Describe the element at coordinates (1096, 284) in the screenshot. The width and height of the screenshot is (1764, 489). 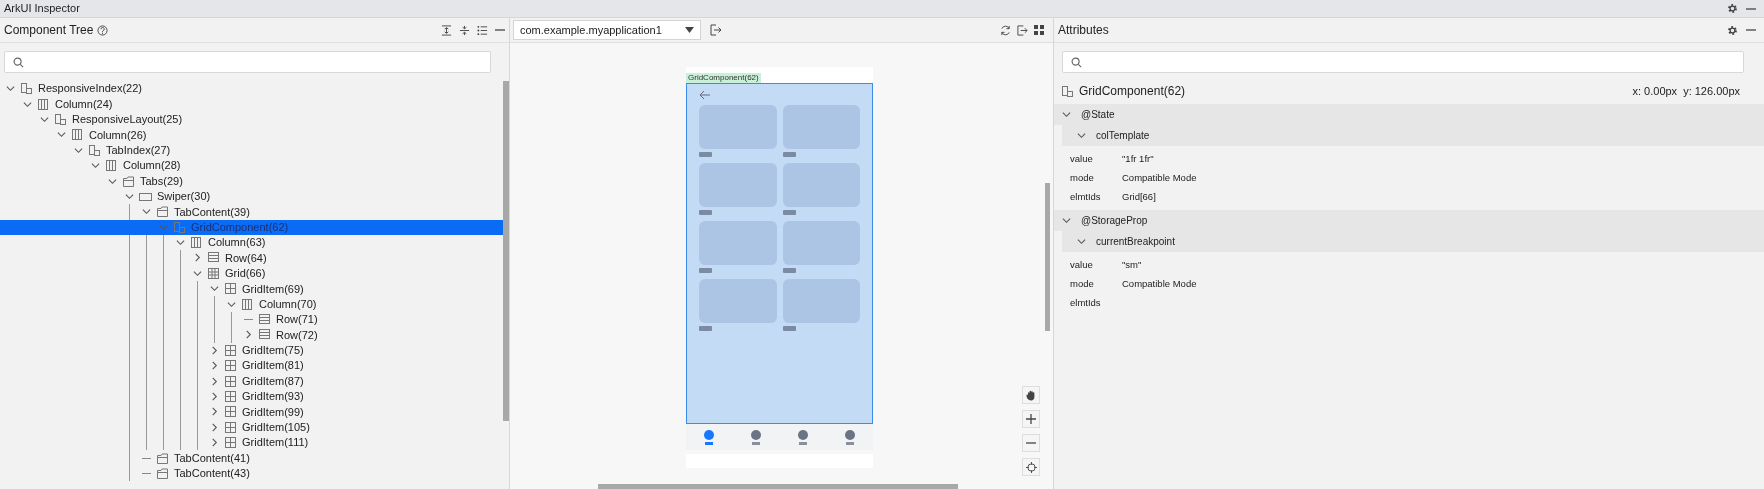
I see `property-key: mode` at that location.